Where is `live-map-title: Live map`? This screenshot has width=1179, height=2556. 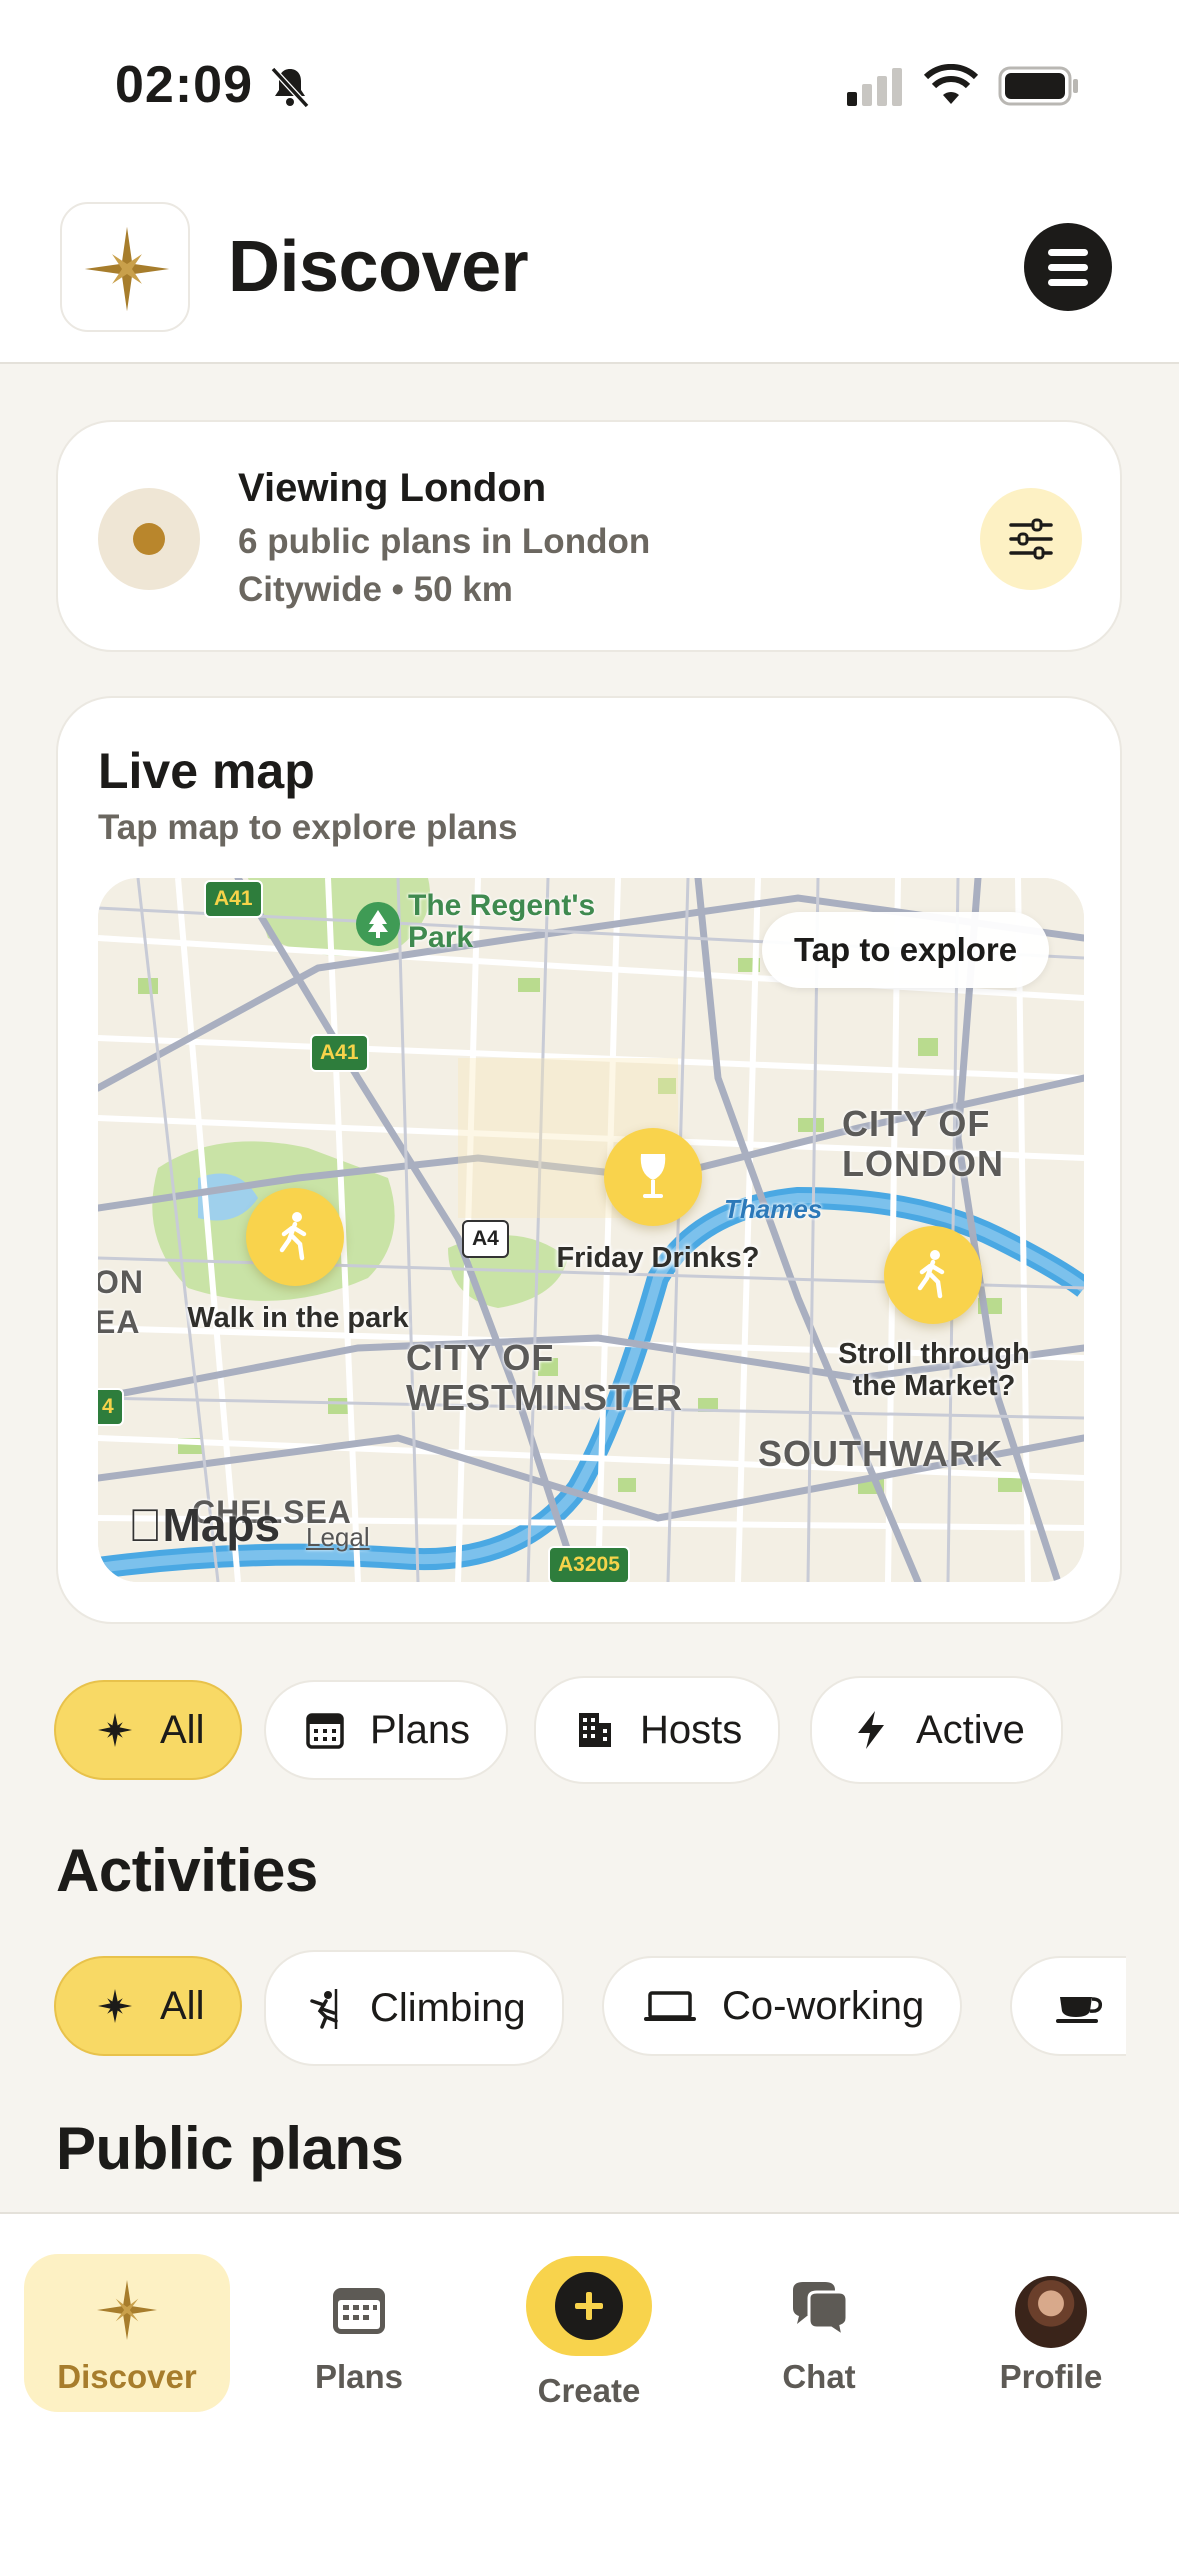 live-map-title: Live map is located at coordinates (206, 771).